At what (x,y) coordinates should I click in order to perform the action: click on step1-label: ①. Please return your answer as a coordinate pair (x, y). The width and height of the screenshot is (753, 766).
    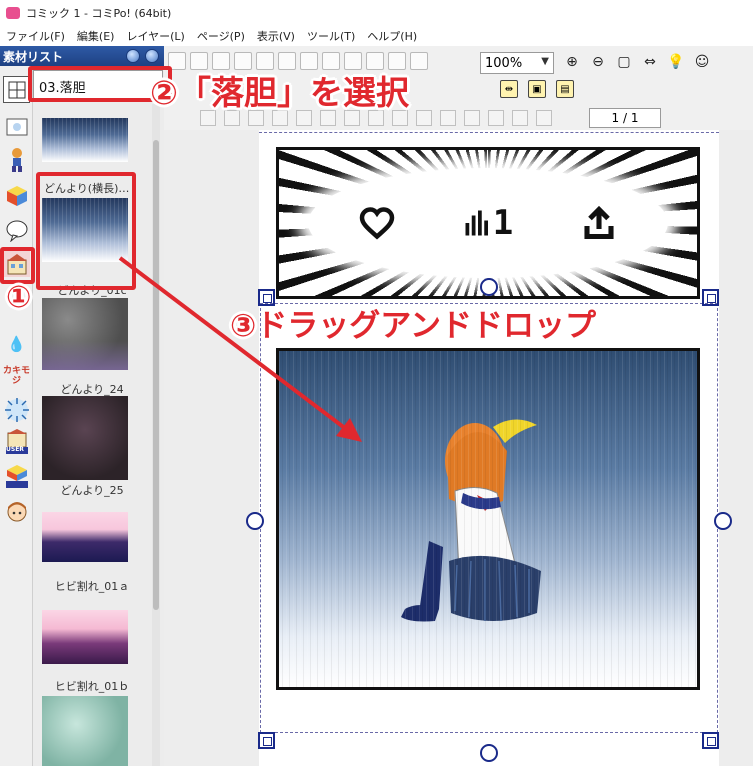
    Looking at the image, I should click on (19, 297).